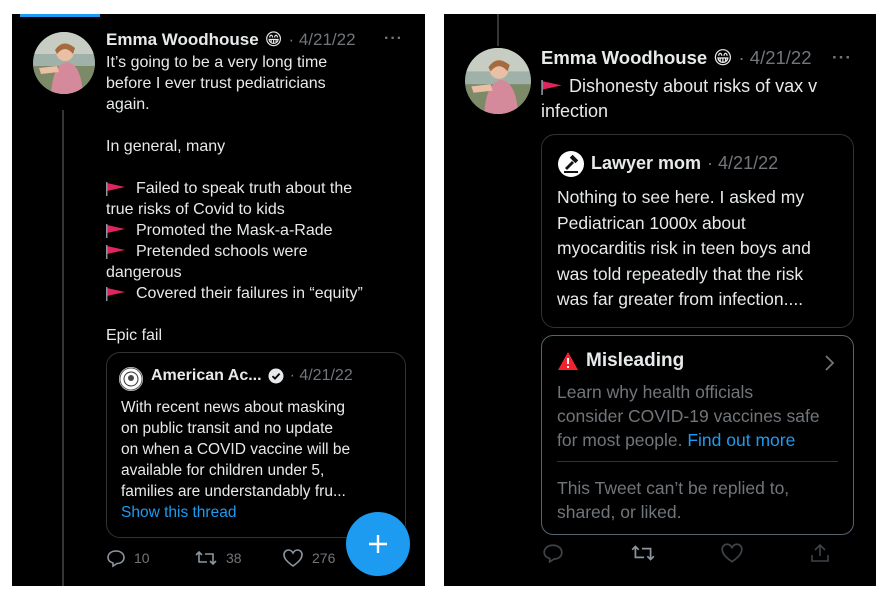  I want to click on point-line: true risks of Covid to kids, so click(195, 209).